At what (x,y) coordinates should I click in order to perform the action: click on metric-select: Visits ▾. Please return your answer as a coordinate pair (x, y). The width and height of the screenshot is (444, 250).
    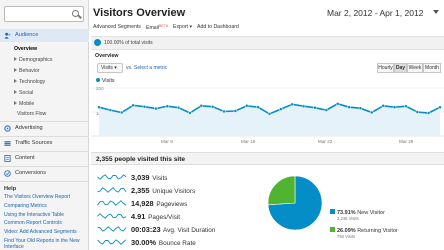
    Looking at the image, I should click on (110, 68).